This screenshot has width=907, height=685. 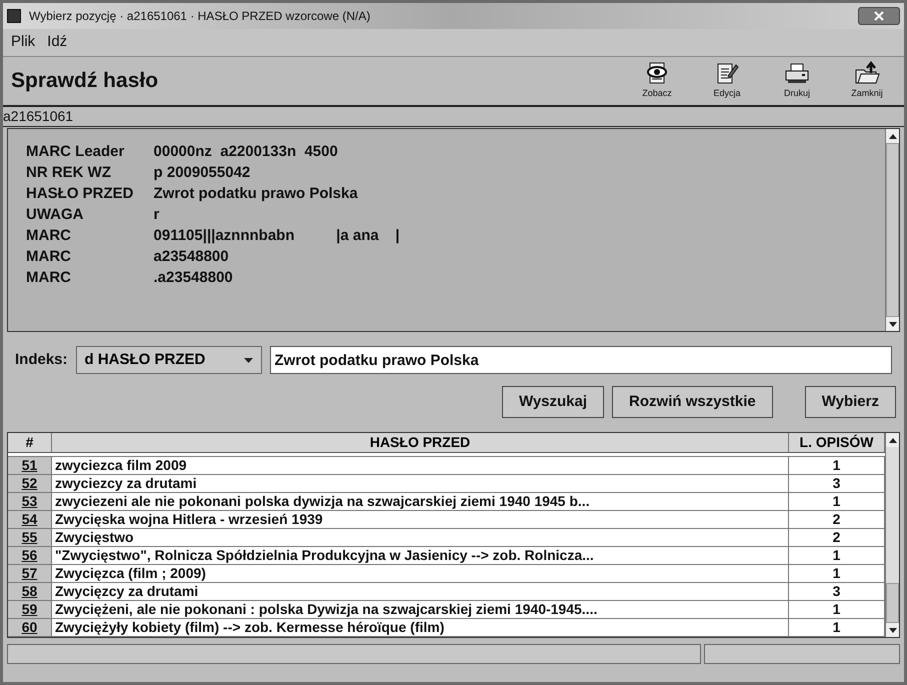 I want to click on column-header: HASŁO PRZED, so click(x=420, y=442).